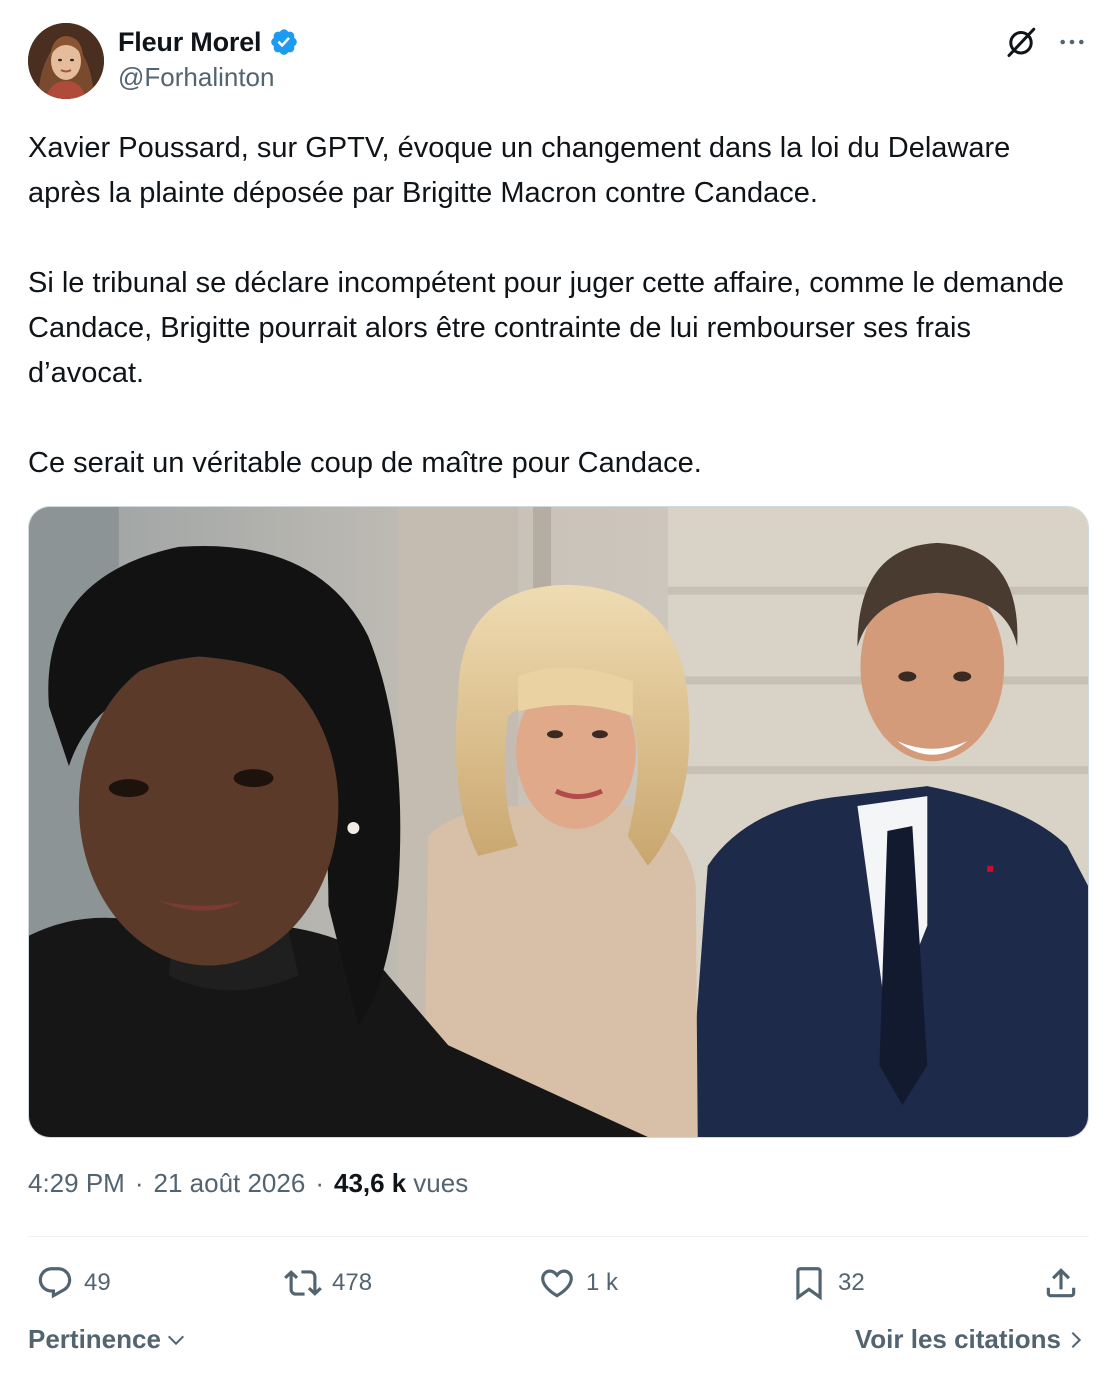 The image size is (1113, 1378). What do you see at coordinates (809, 1284) in the screenshot?
I see `bookmark-icon` at bounding box center [809, 1284].